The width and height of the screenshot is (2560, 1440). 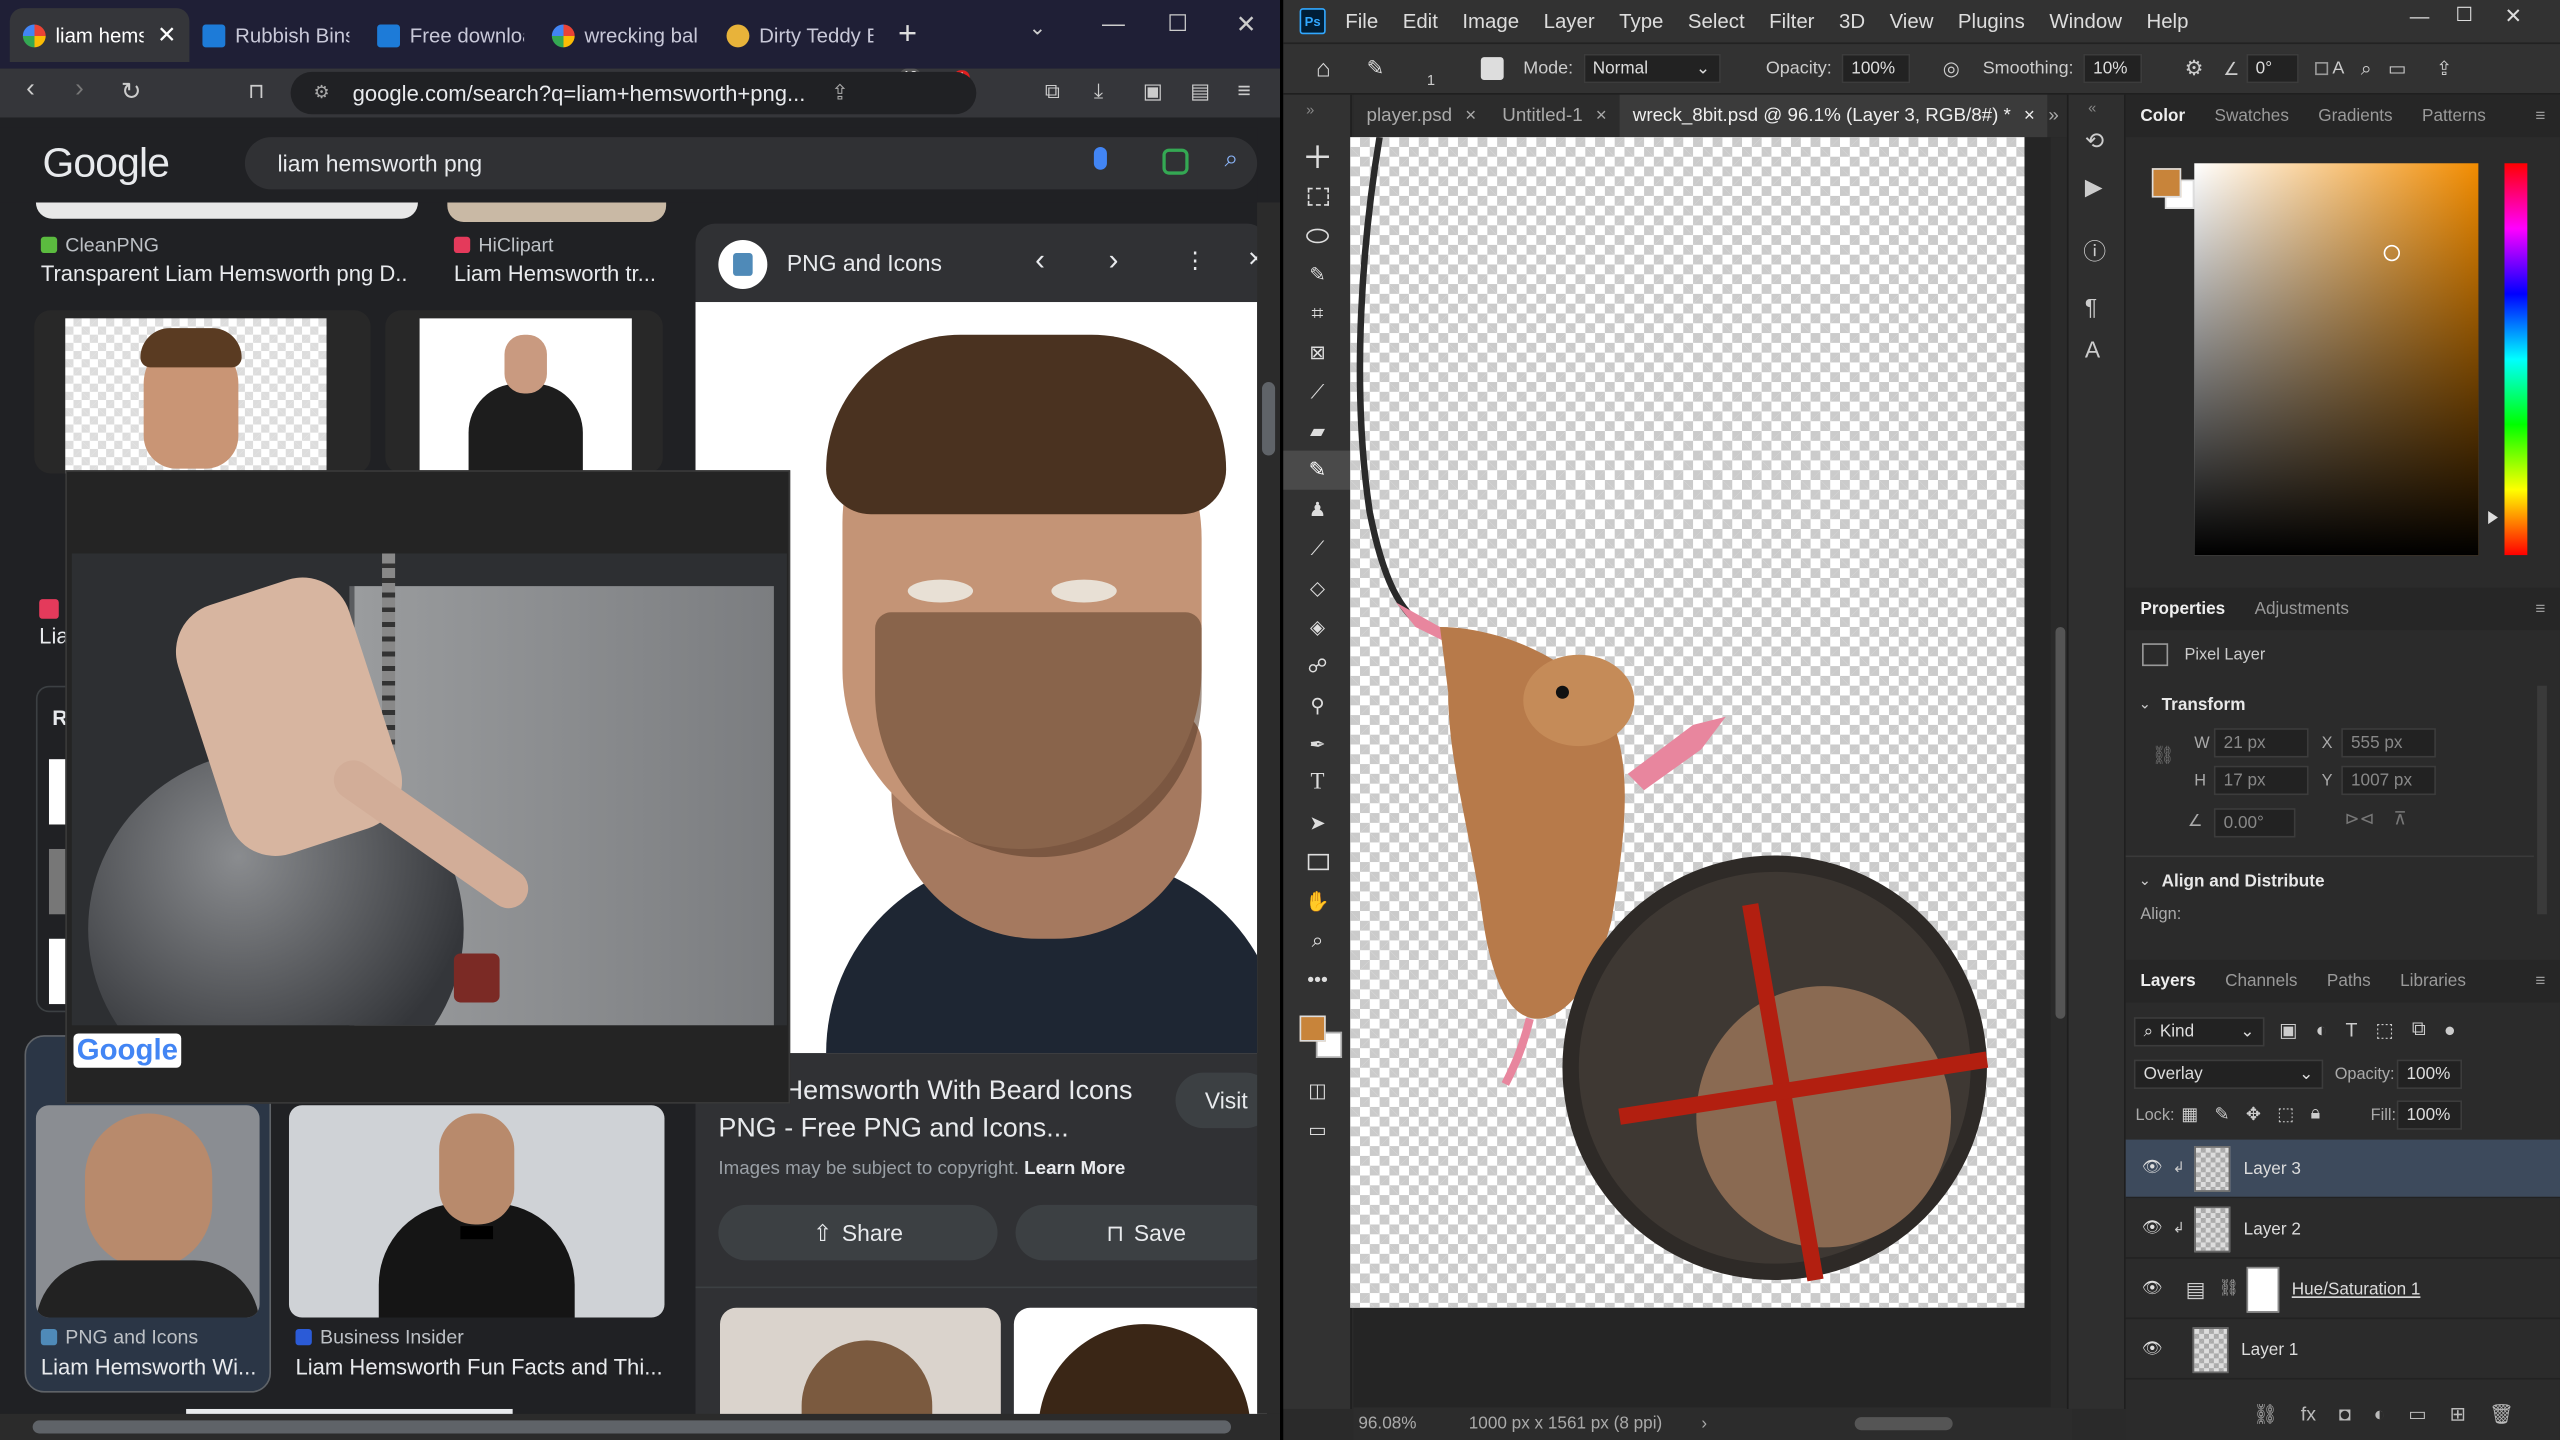 I want to click on frame-tool-icon: ⊠, so click(x=1317, y=352).